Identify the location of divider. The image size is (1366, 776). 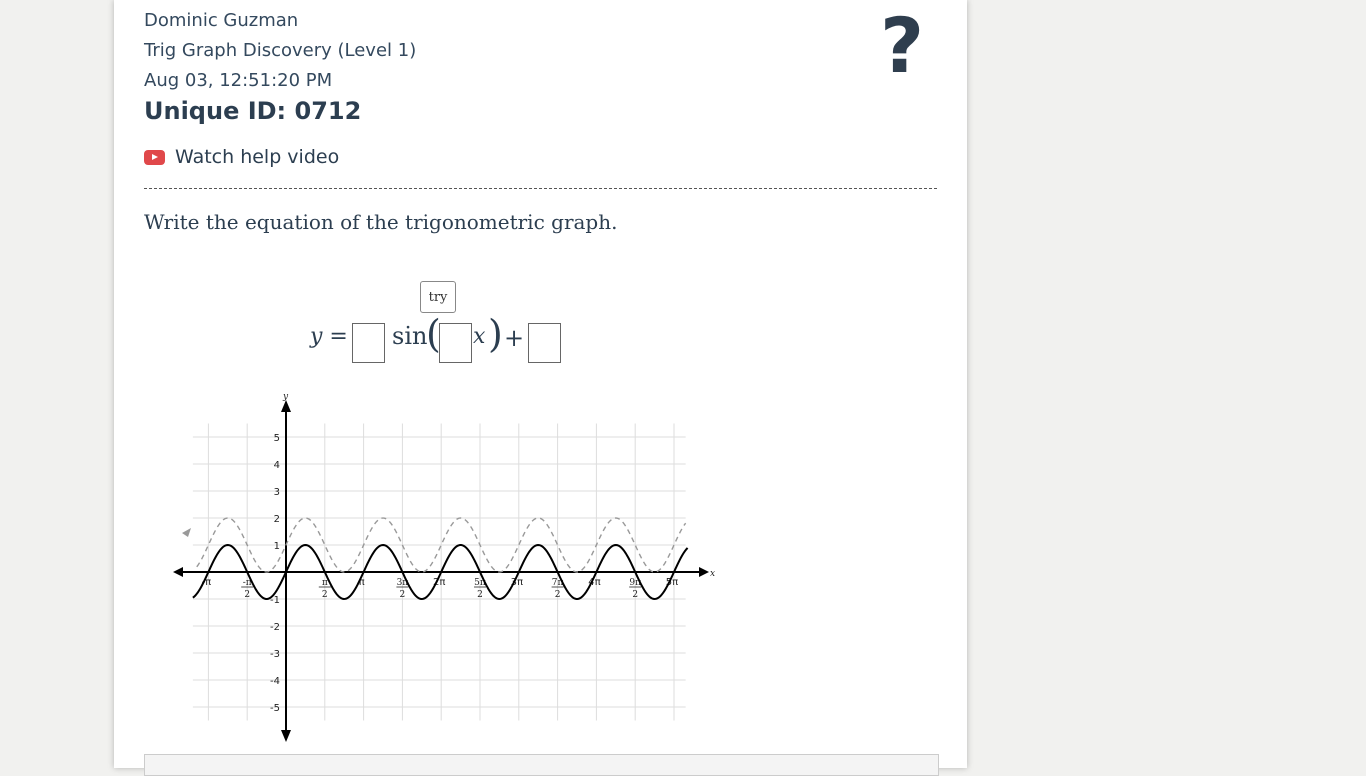
(540, 188).